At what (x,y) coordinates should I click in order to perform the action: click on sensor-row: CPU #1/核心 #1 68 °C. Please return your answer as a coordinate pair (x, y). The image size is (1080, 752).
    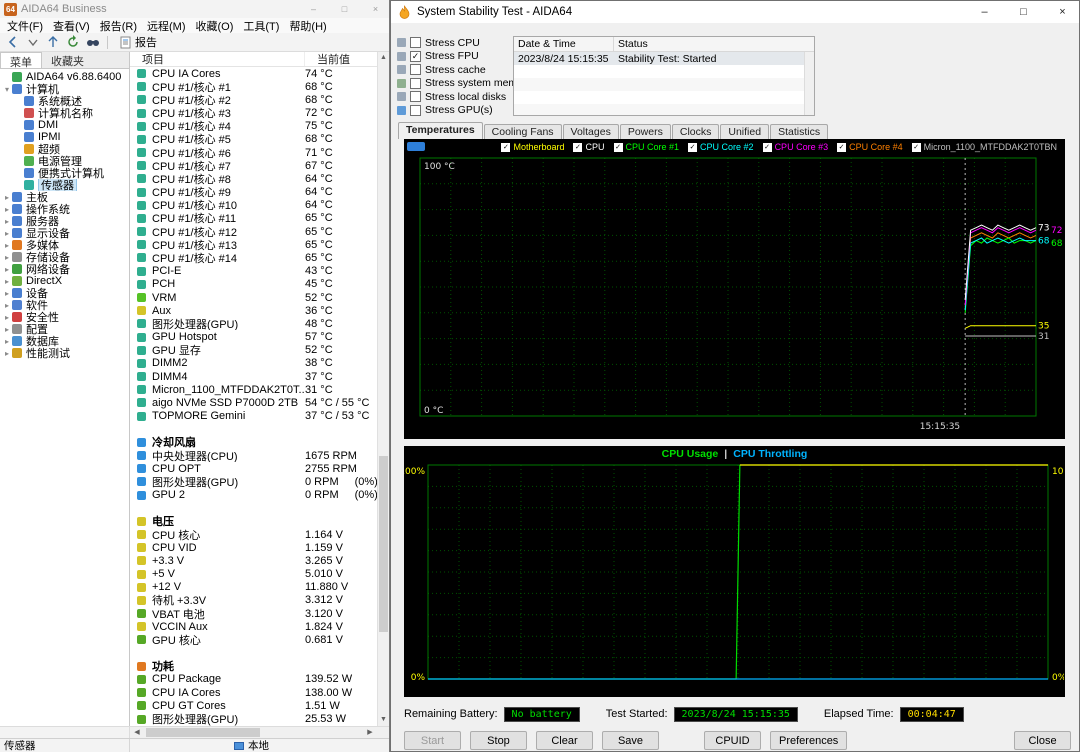
    Looking at the image, I should click on (253, 86).